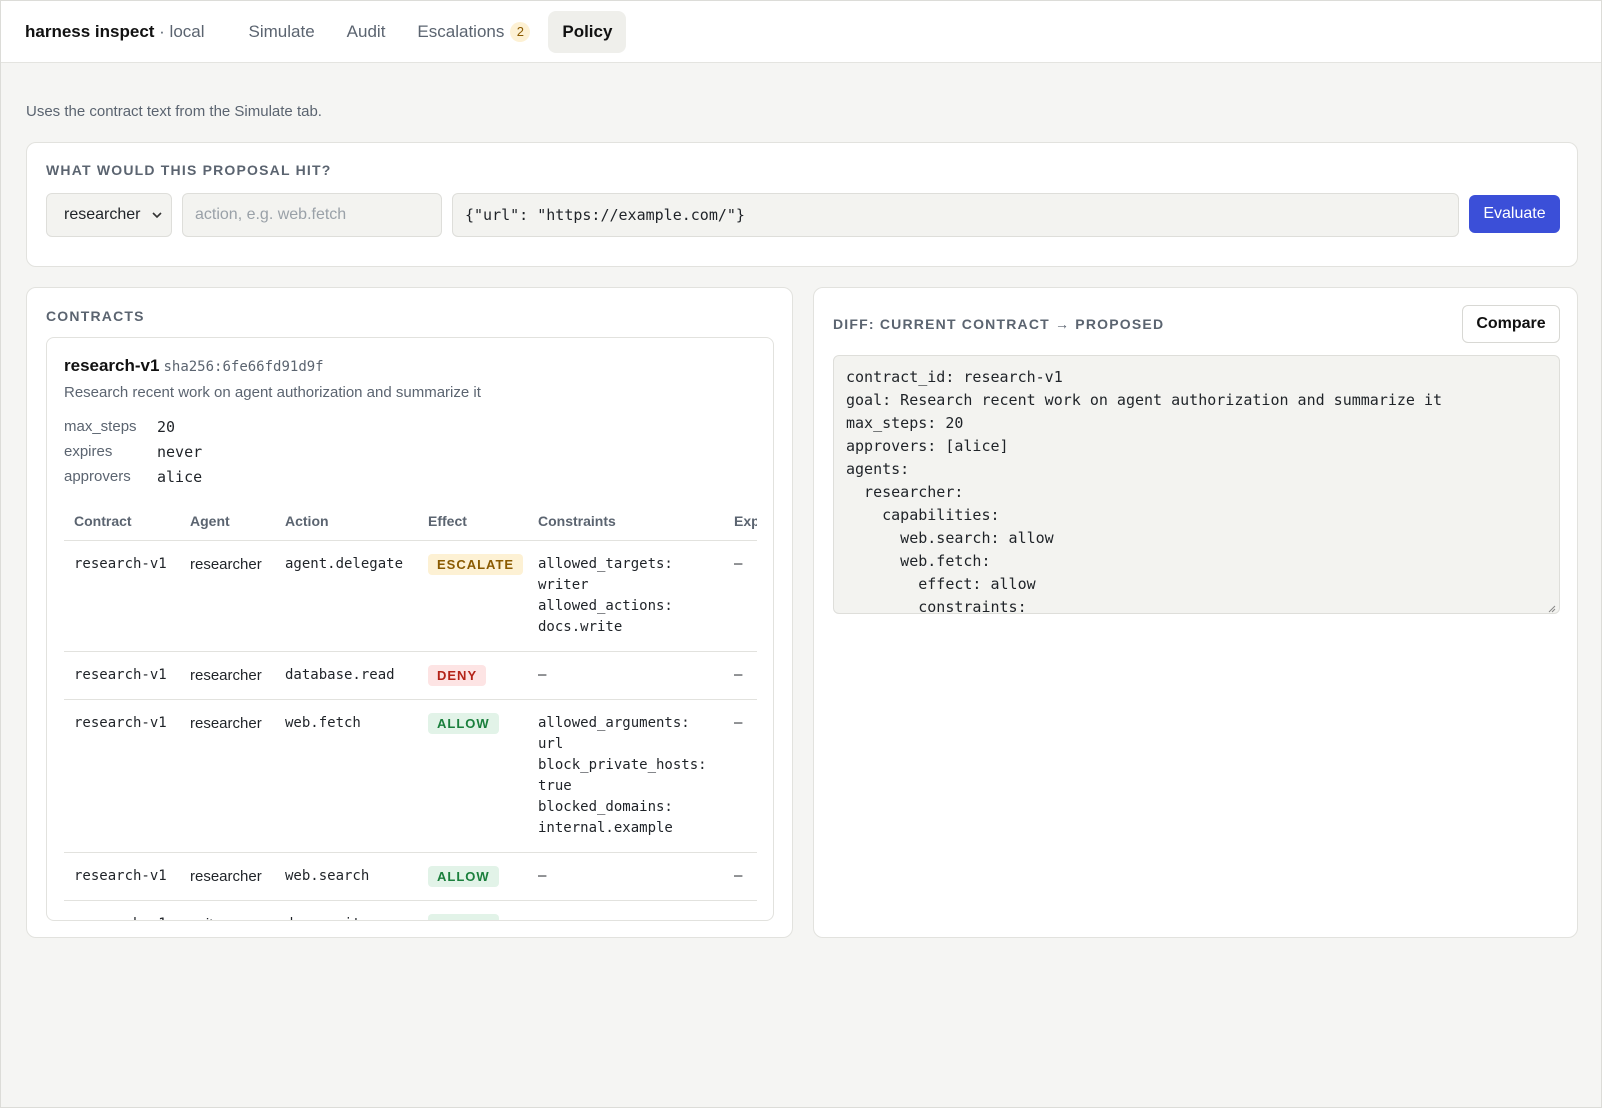 The width and height of the screenshot is (1602, 1108). What do you see at coordinates (551, 743) in the screenshot?
I see `constraint-line: url` at bounding box center [551, 743].